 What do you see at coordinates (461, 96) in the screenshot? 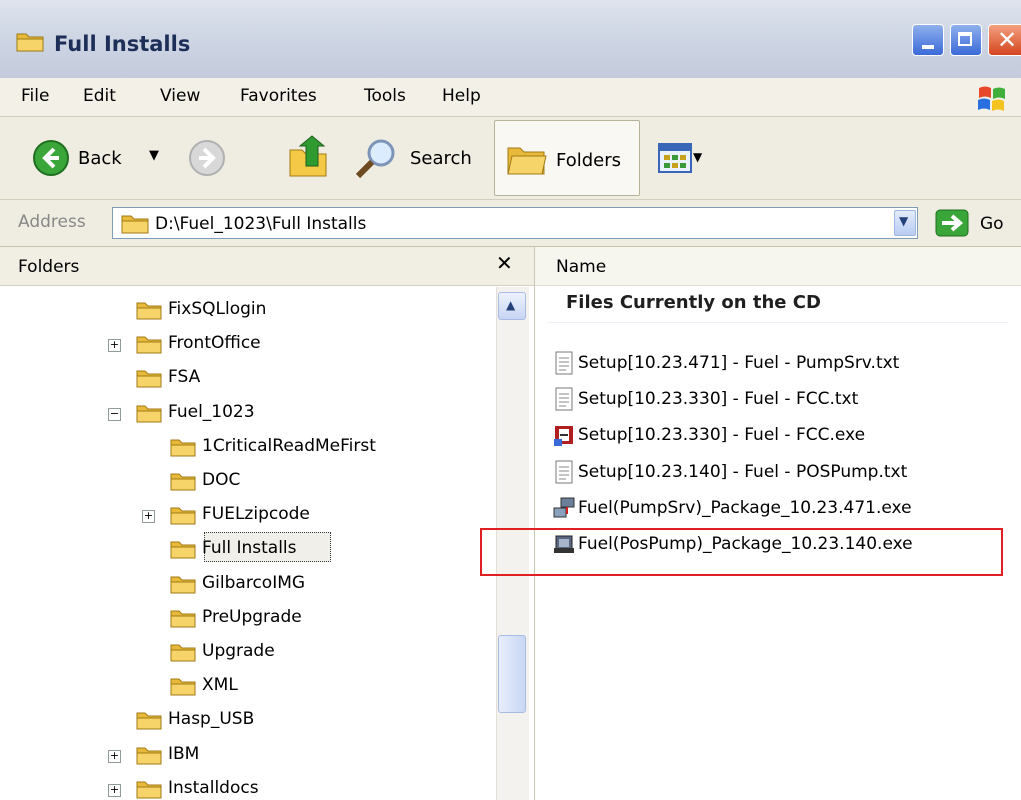
I see `menu-help: Help` at bounding box center [461, 96].